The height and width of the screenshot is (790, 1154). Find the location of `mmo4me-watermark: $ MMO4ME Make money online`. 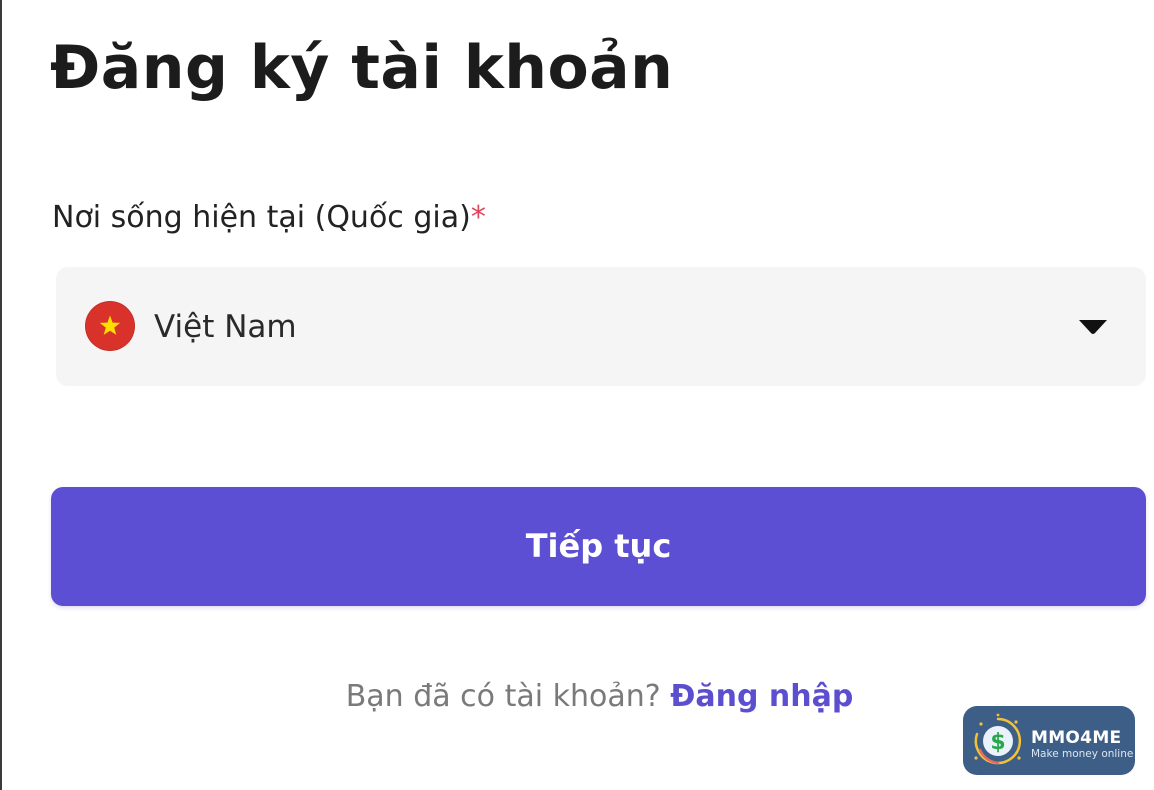

mmo4me-watermark: $ MMO4ME Make money online is located at coordinates (1049, 740).